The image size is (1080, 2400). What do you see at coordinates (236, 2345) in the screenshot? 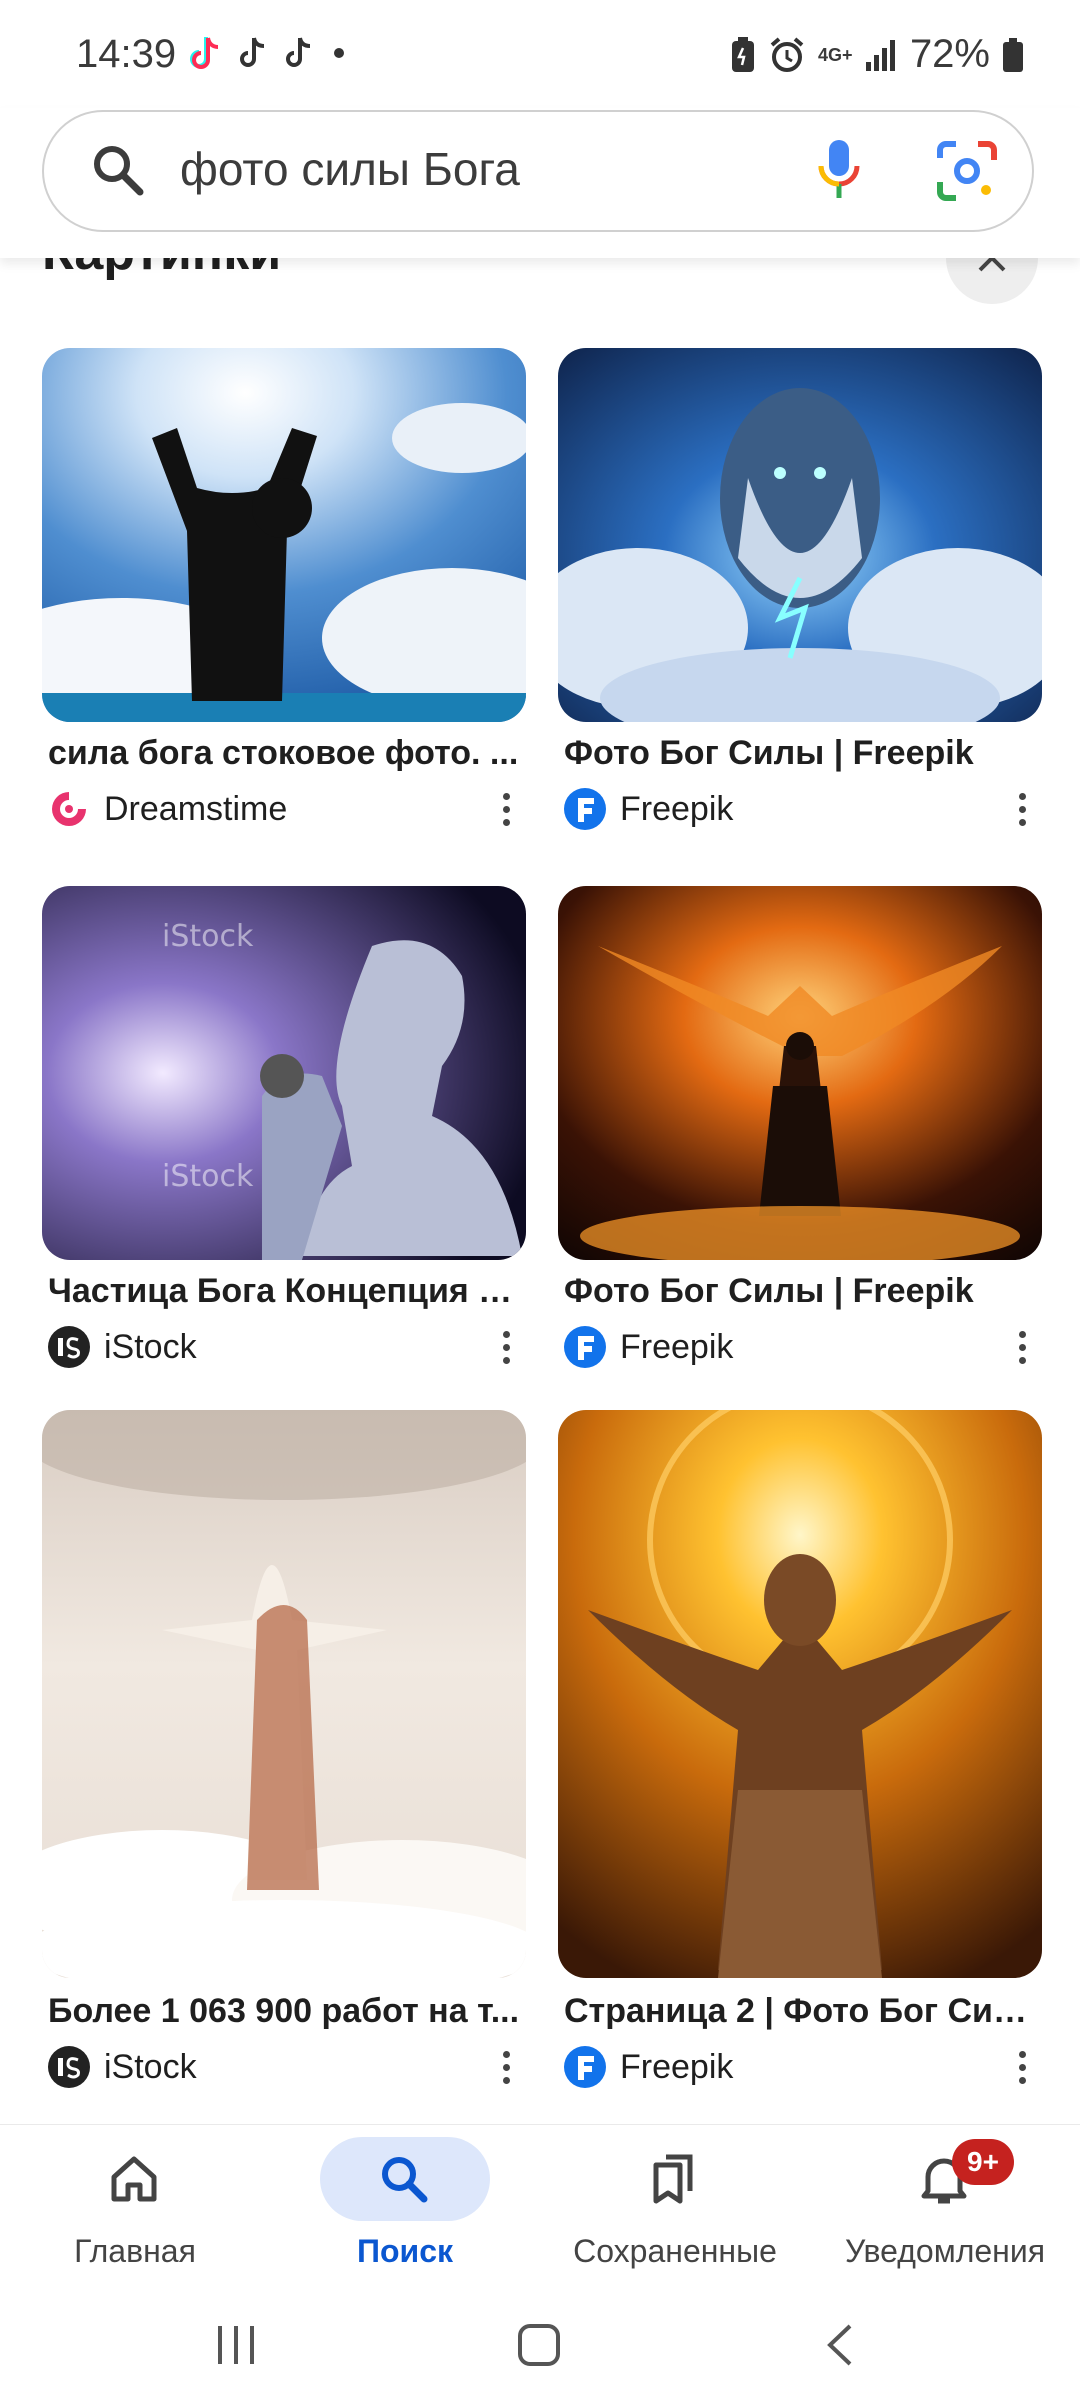
I see `recent-apps-icon` at bounding box center [236, 2345].